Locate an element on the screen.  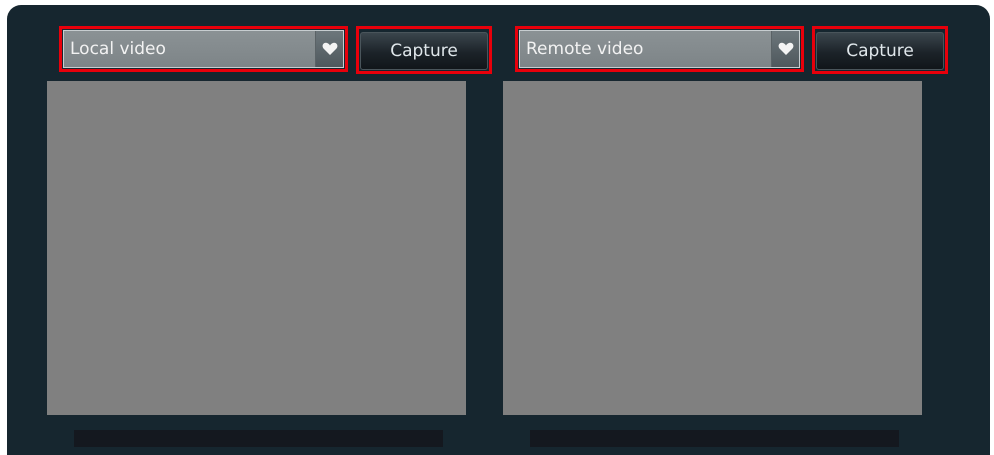
dropdown-value: Remote video is located at coordinates (584, 49).